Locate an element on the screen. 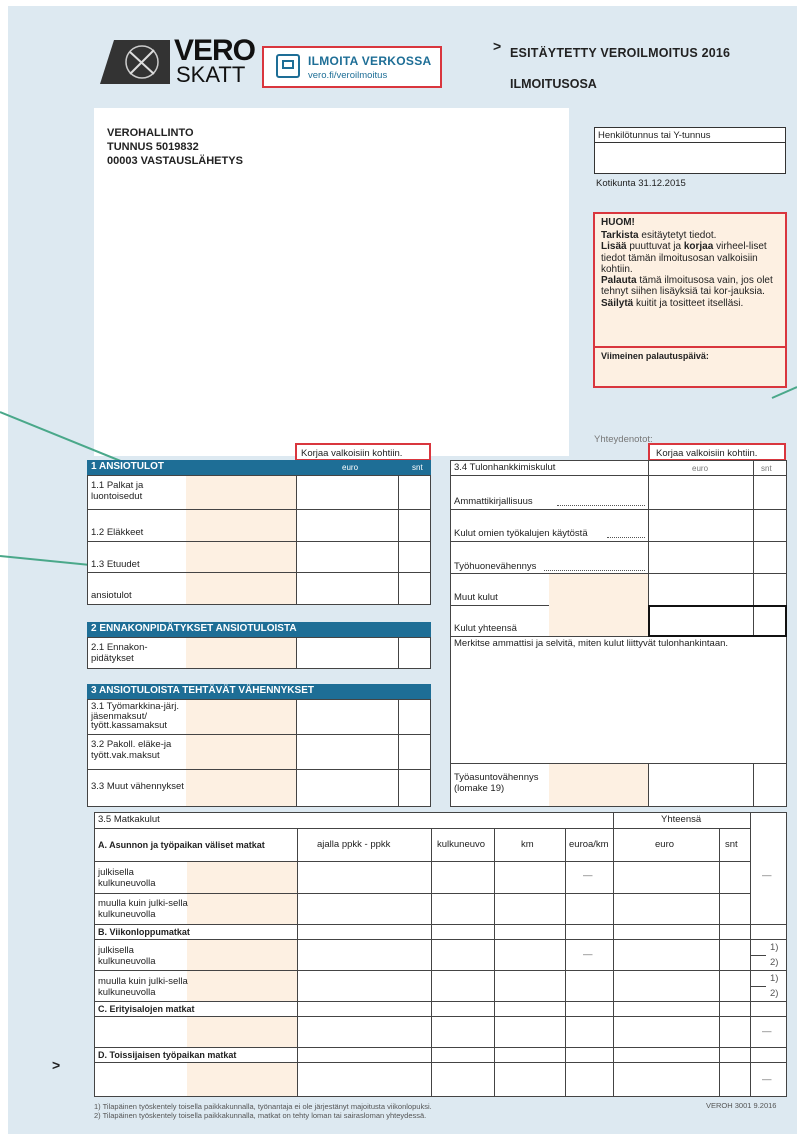 This screenshot has height=1134, width=797. computer-icon is located at coordinates (288, 66).